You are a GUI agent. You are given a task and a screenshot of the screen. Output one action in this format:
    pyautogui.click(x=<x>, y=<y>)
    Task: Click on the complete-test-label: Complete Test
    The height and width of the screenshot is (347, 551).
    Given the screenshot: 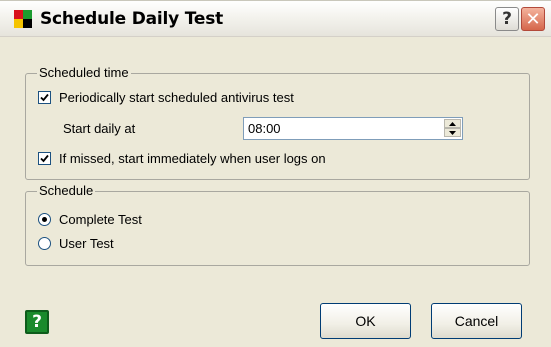 What is the action you would take?
    pyautogui.click(x=100, y=219)
    